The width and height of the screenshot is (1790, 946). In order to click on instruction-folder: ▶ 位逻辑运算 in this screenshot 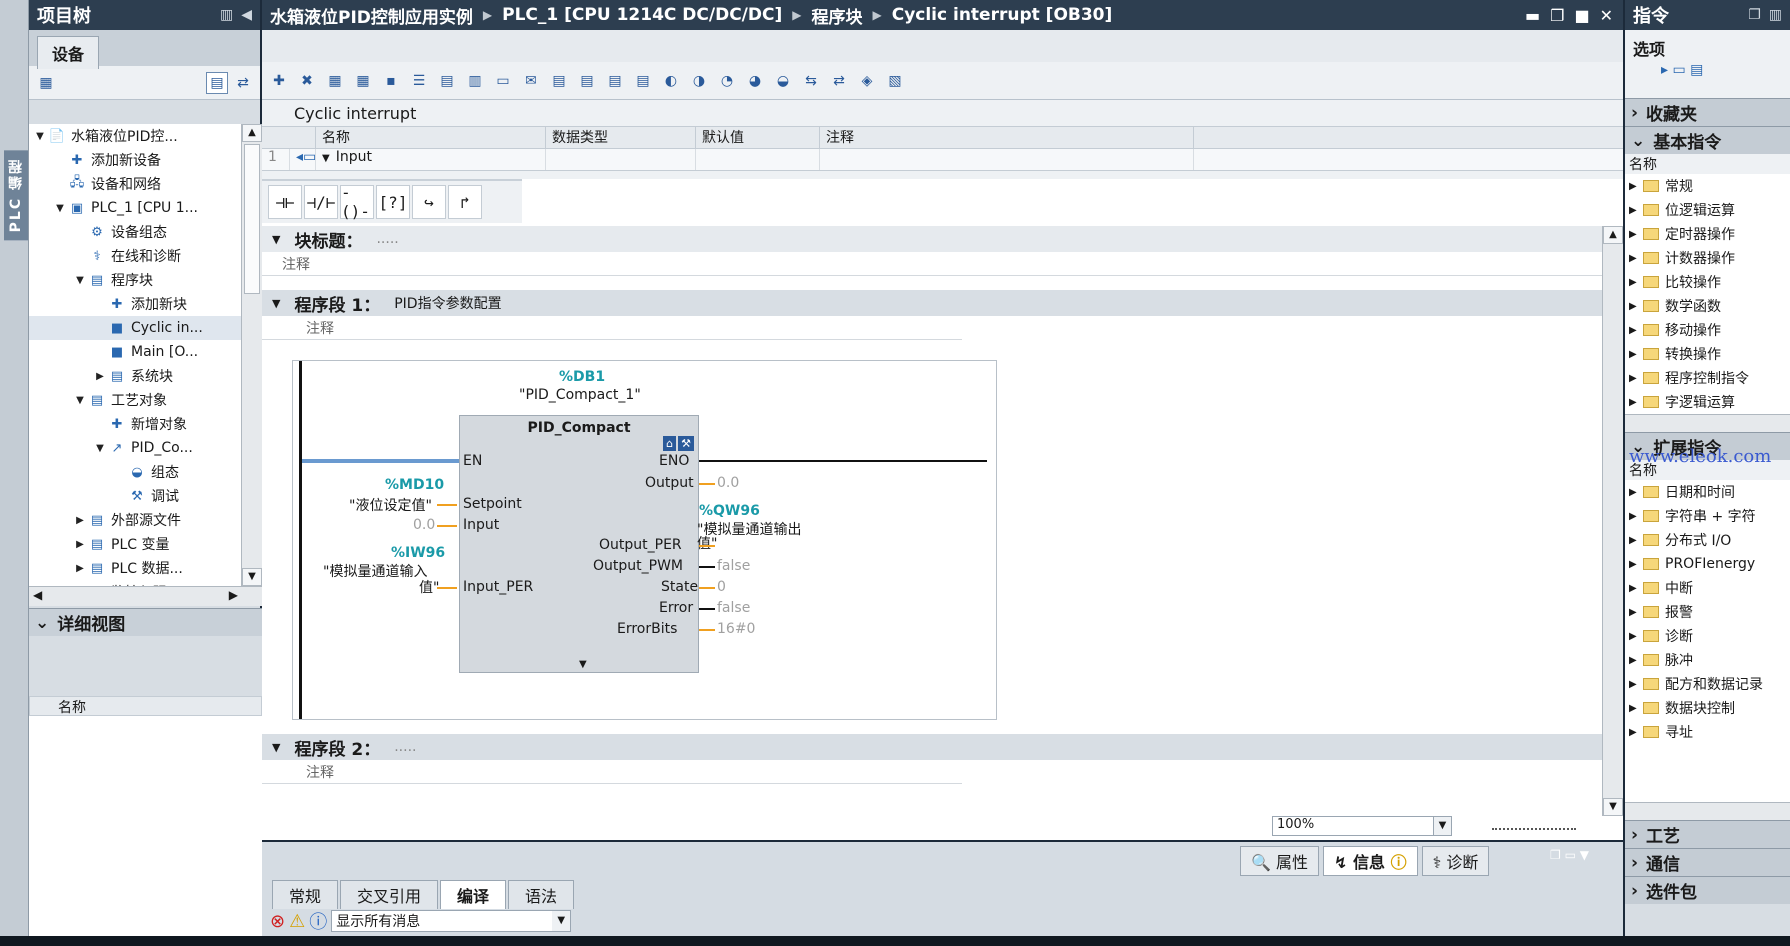, I will do `click(1707, 210)`.